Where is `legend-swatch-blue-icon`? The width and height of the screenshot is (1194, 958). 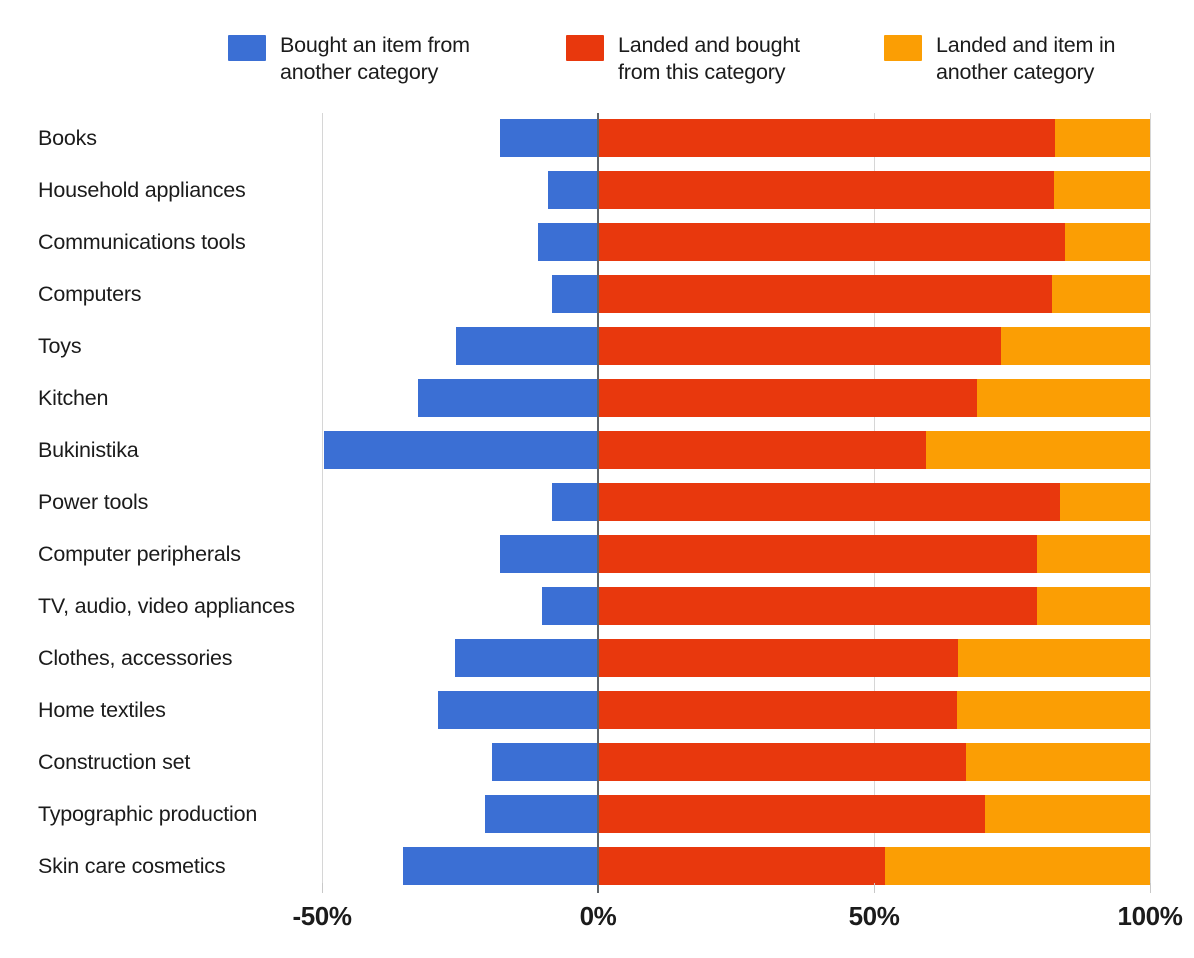
legend-swatch-blue-icon is located at coordinates (247, 48).